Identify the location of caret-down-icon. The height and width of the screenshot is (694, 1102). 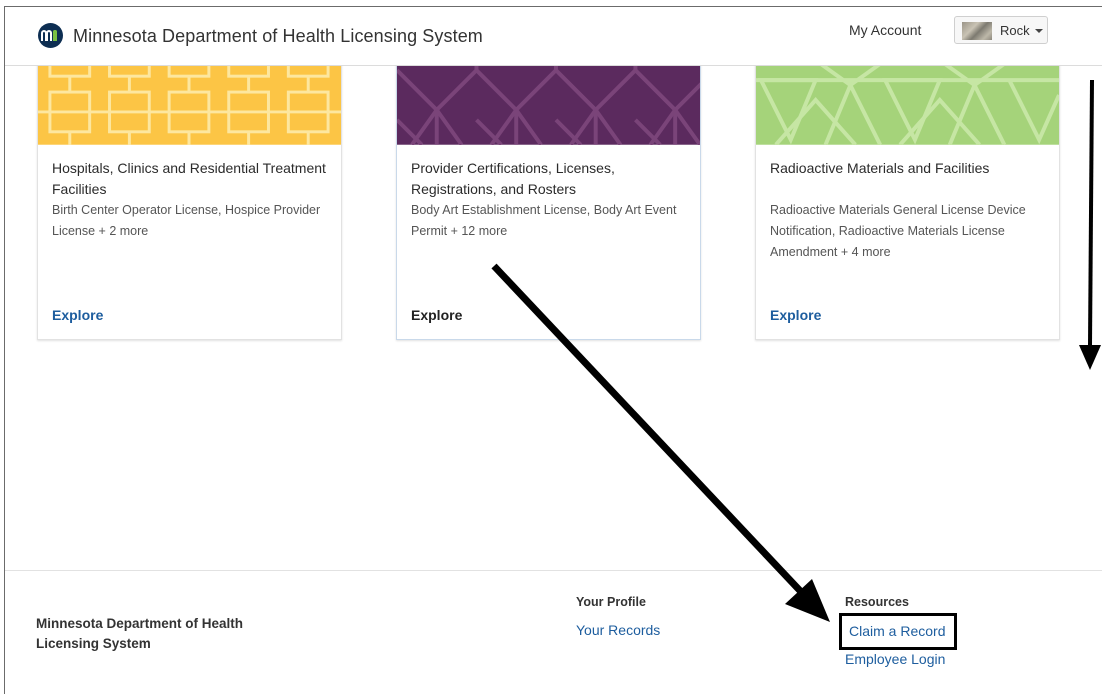
(1039, 31).